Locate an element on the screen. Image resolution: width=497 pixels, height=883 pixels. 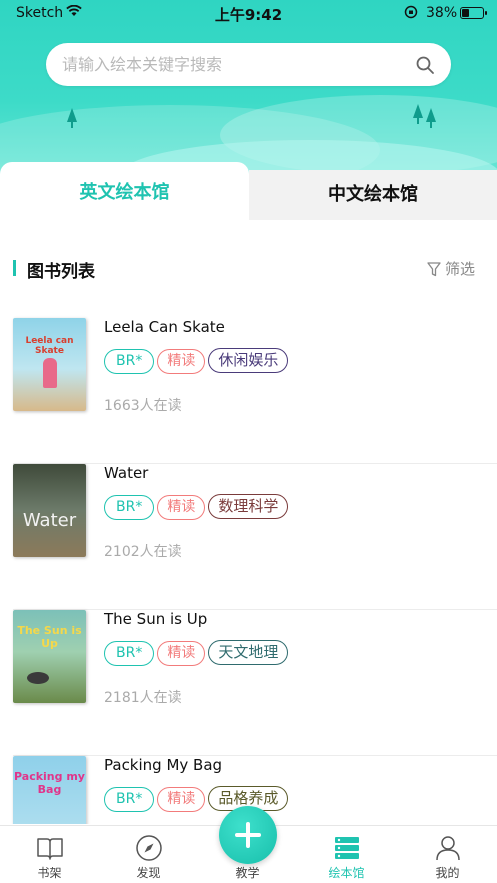
search-bar is located at coordinates (248, 64).